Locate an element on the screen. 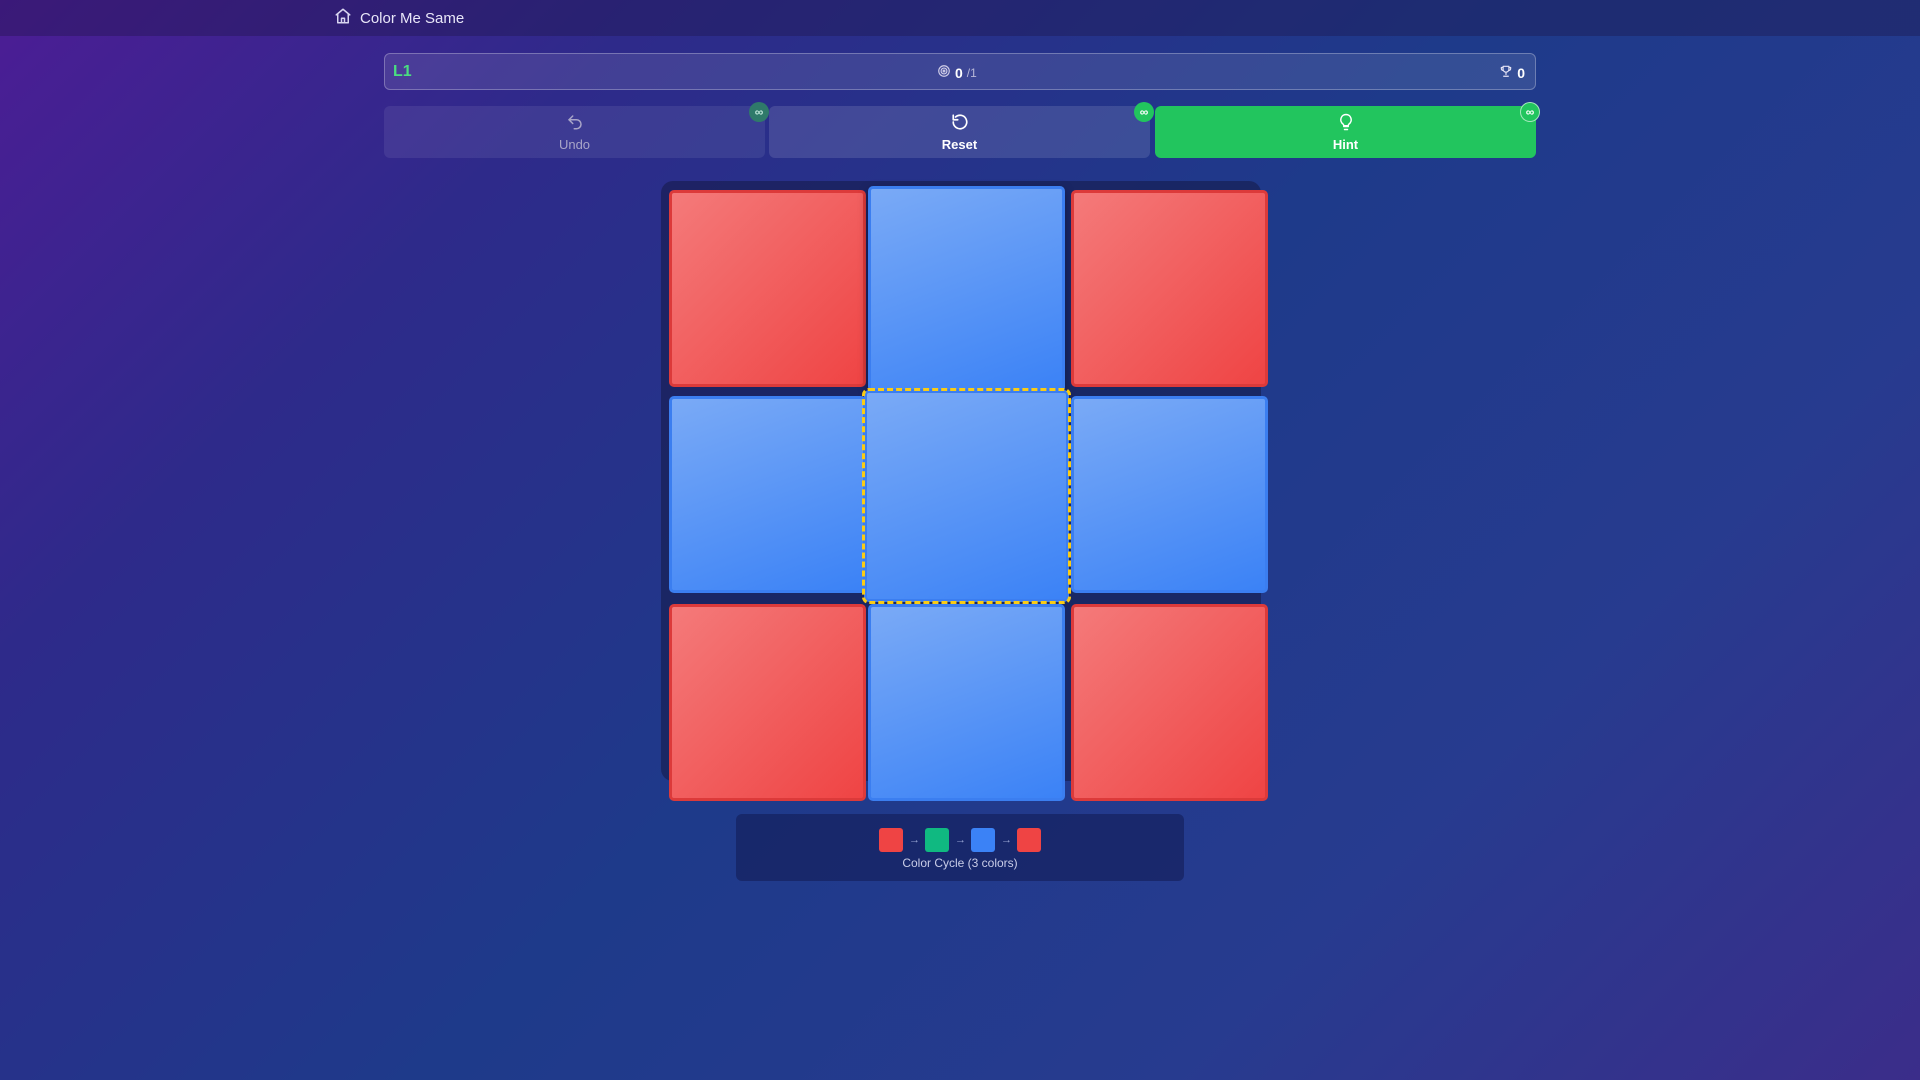 The height and width of the screenshot is (1080, 1920). home-link: Color Me Same is located at coordinates (399, 18).